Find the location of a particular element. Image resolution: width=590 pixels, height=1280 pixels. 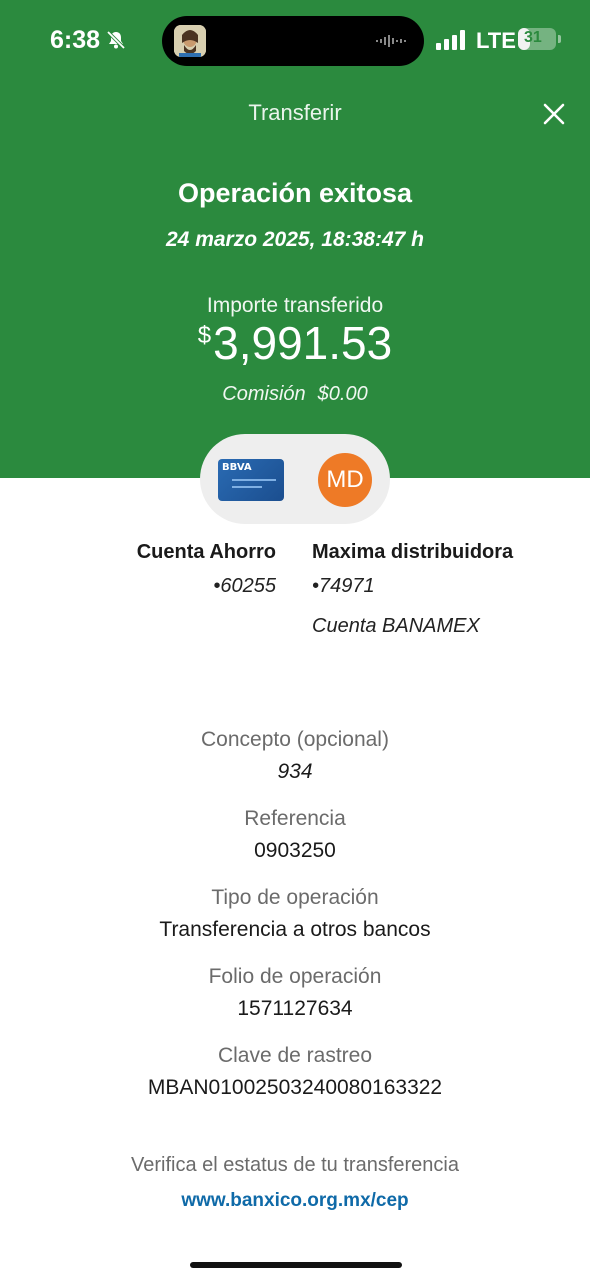

detail-value-referencia: 0903250 is located at coordinates (295, 850).